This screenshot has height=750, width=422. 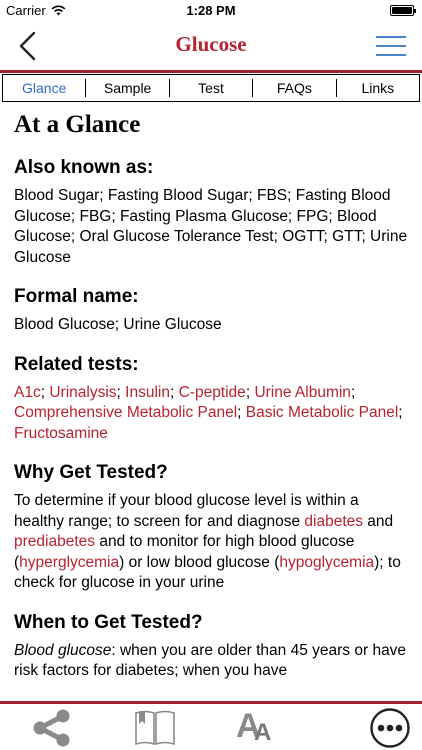 I want to click on status-bar: Carrier 1:28 PM, so click(x=211, y=11).